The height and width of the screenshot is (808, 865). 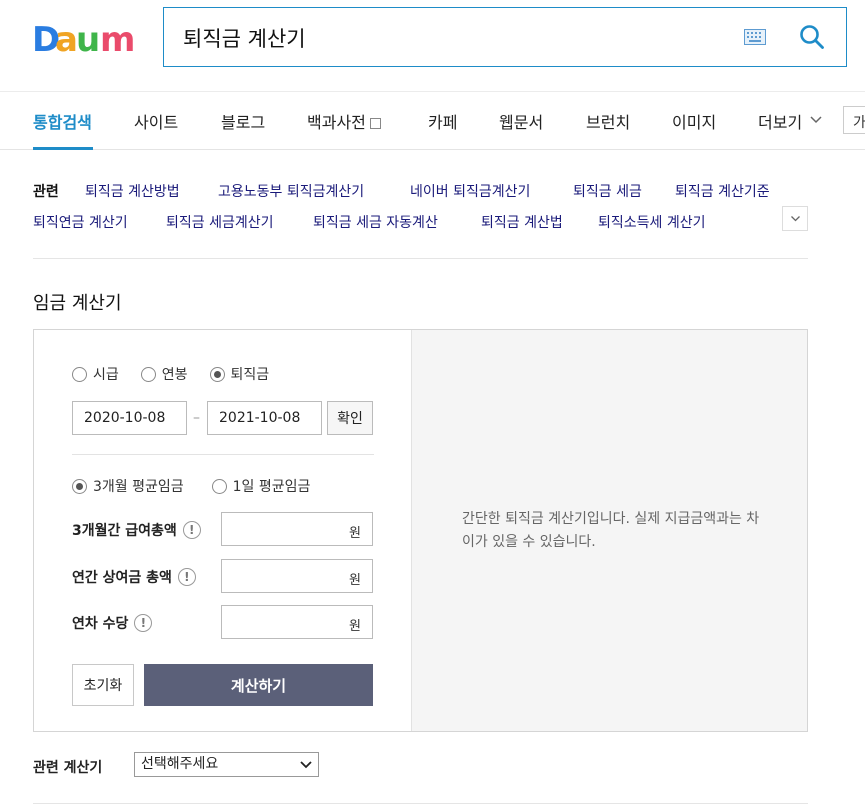 I want to click on search-tabs: 통합검색 사이트 블로그 백과사전 카페 웹문서 브런치 이미지 더보기 가, so click(x=432, y=120).